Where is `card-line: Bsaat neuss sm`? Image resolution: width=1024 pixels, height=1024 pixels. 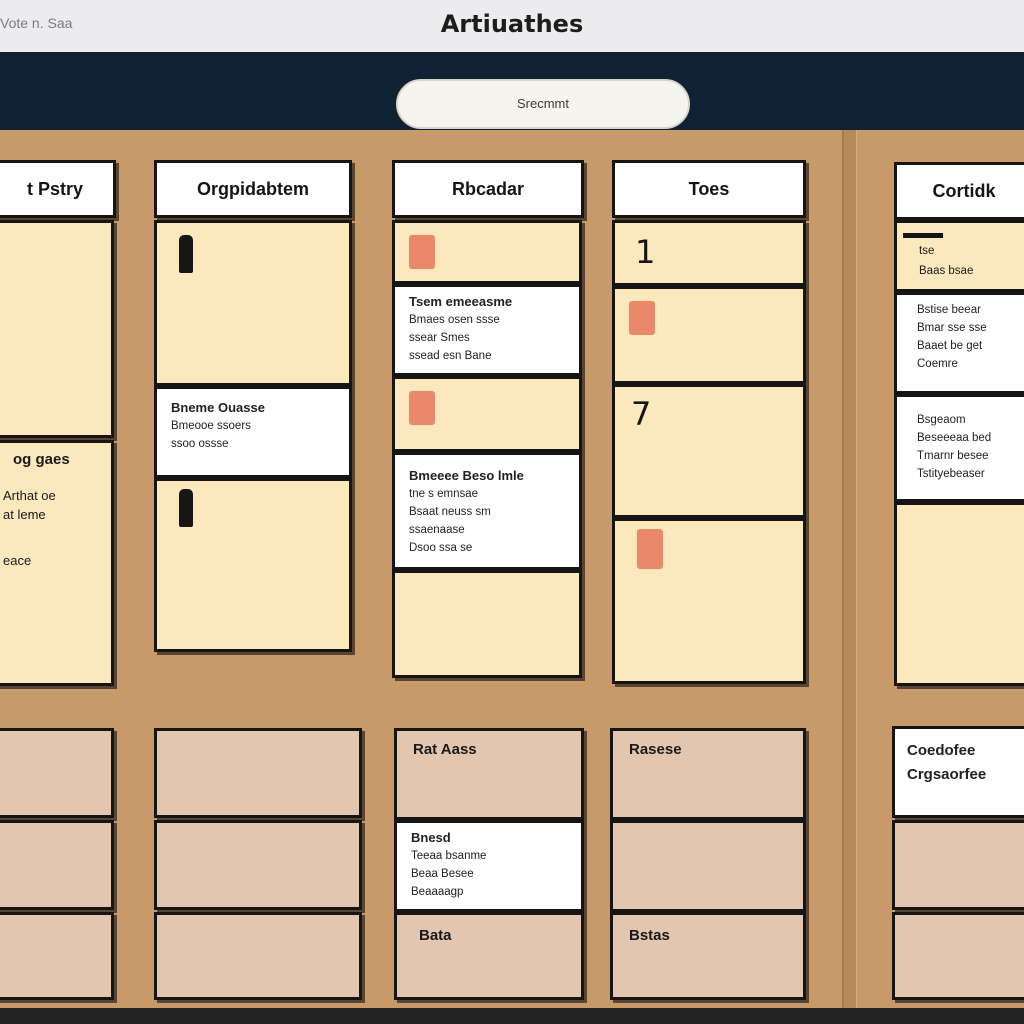 card-line: Bsaat neuss sm is located at coordinates (450, 512).